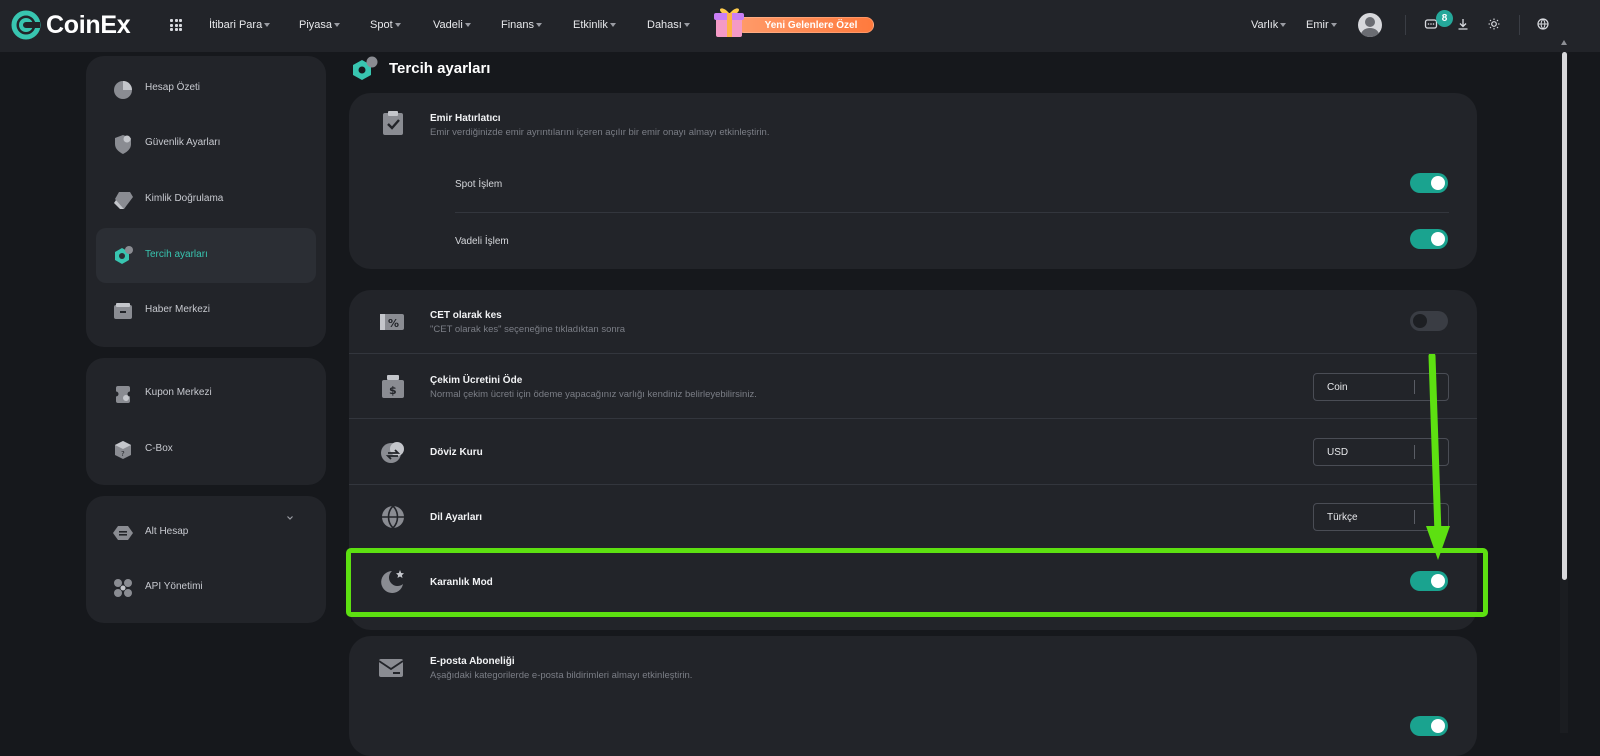  I want to click on shield-icon, so click(123, 144).